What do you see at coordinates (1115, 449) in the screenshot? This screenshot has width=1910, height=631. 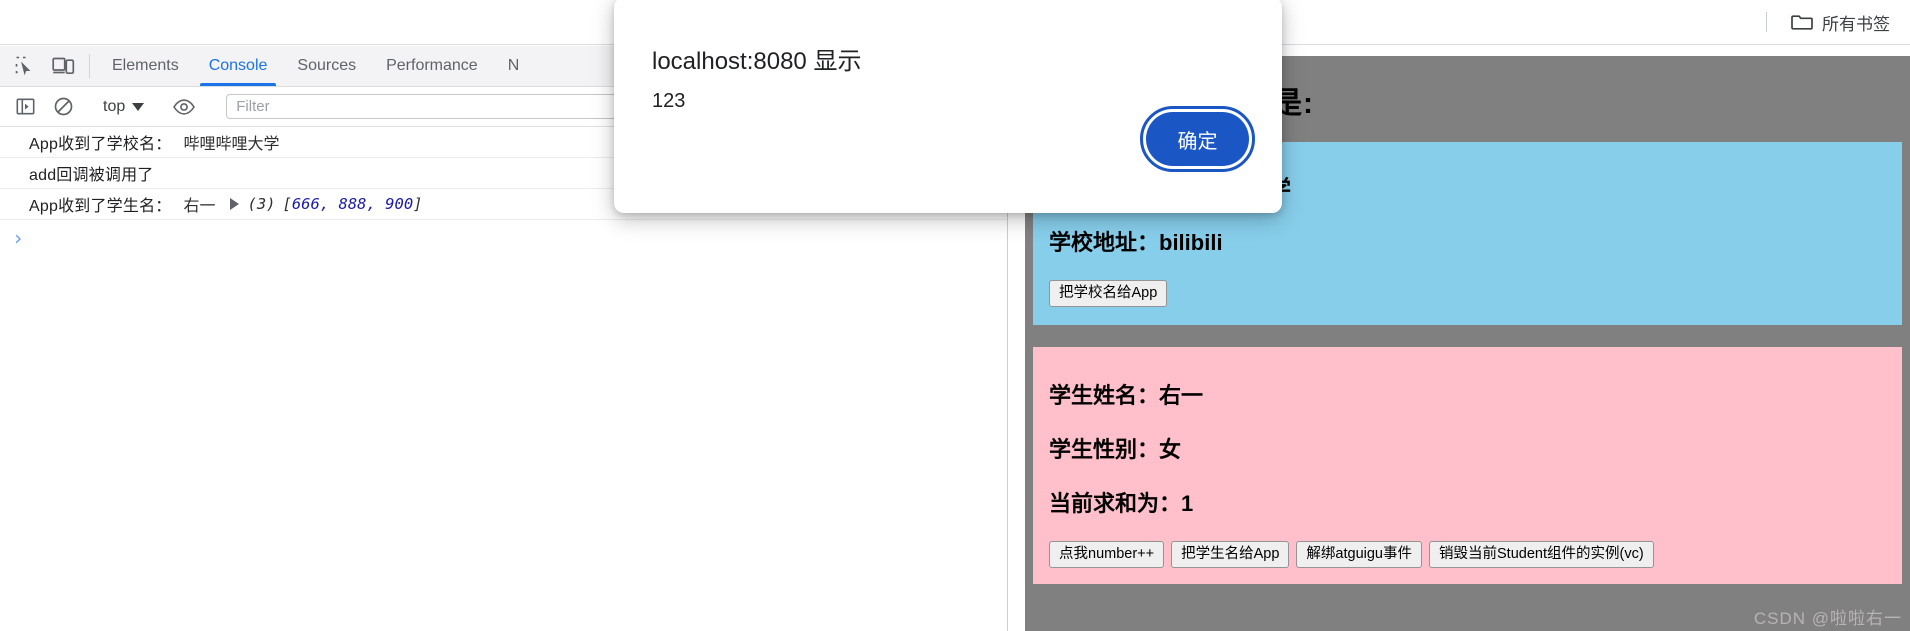 I see `student-gender-line: 学生性别：女` at bounding box center [1115, 449].